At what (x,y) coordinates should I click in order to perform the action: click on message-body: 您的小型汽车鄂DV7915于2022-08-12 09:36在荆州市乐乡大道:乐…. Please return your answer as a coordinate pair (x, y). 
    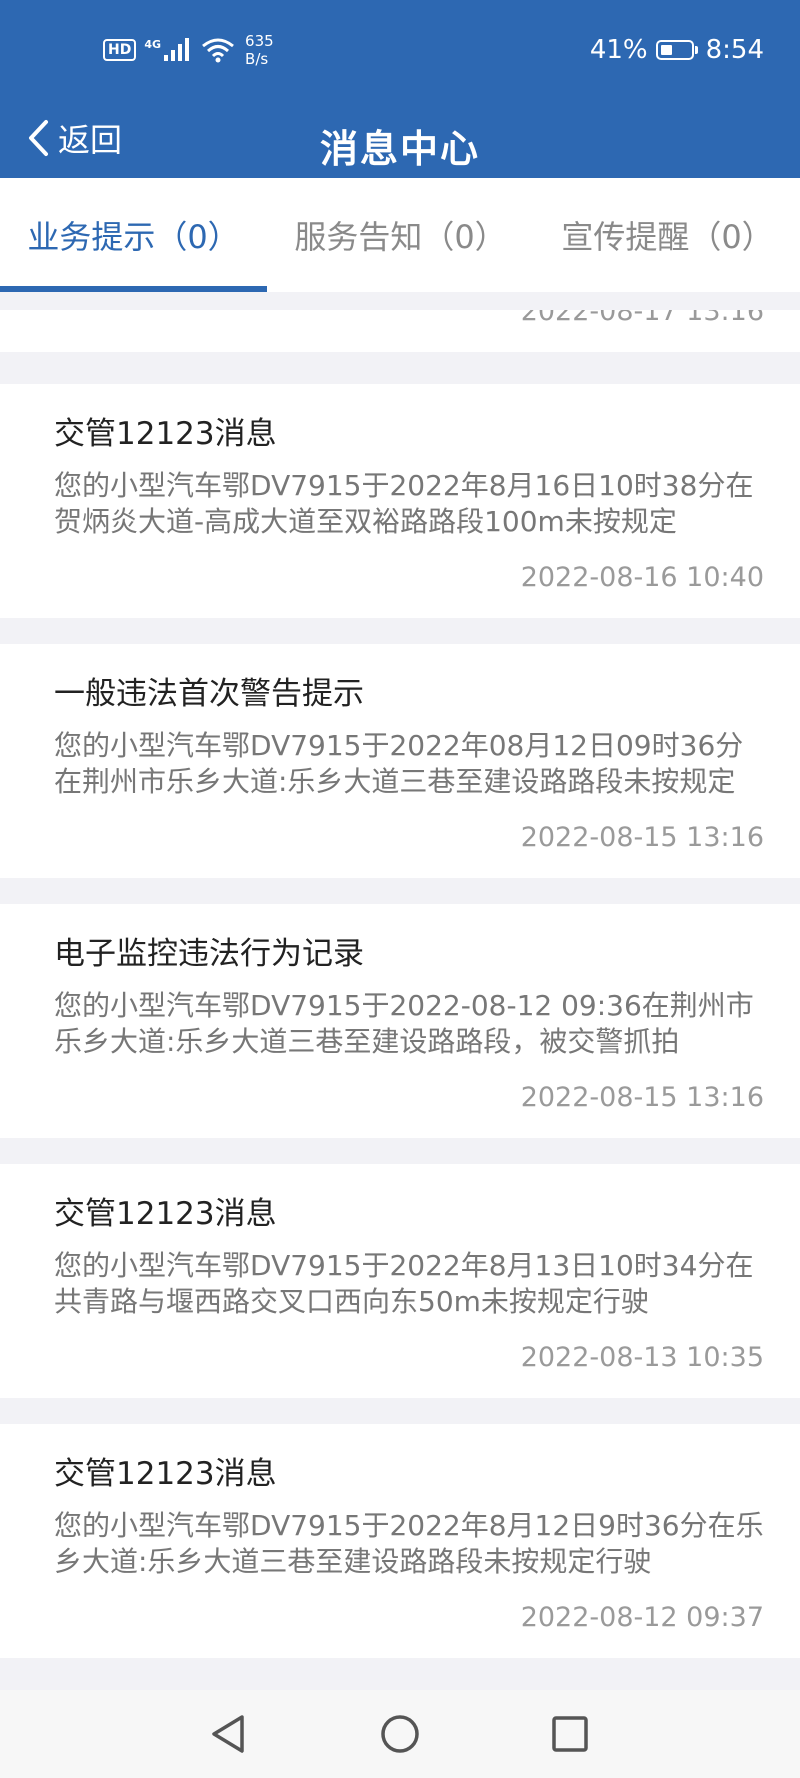
    Looking at the image, I should click on (404, 1023).